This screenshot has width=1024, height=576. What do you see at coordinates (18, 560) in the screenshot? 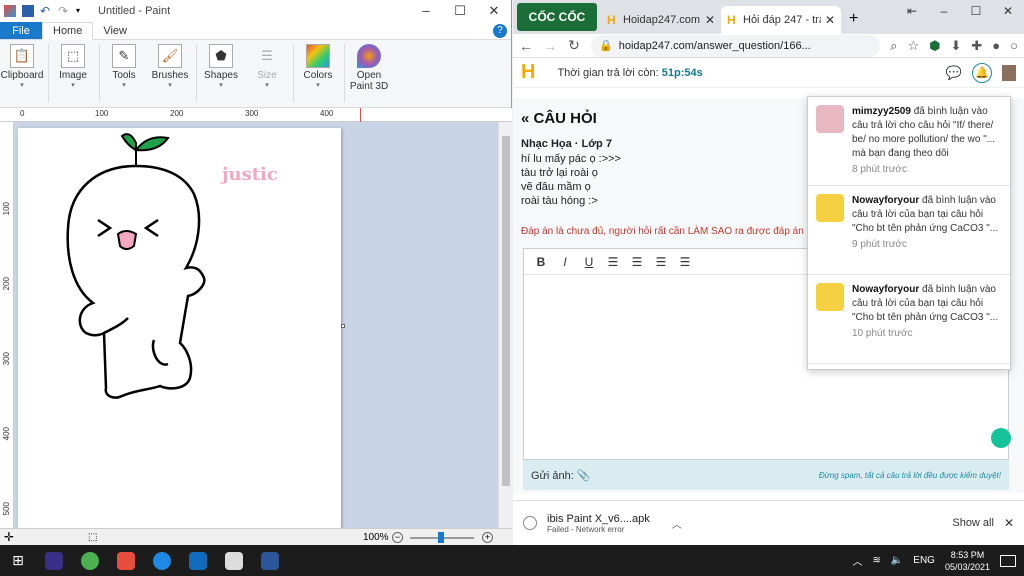
I see `windows-start-icon: ⊞` at bounding box center [18, 560].